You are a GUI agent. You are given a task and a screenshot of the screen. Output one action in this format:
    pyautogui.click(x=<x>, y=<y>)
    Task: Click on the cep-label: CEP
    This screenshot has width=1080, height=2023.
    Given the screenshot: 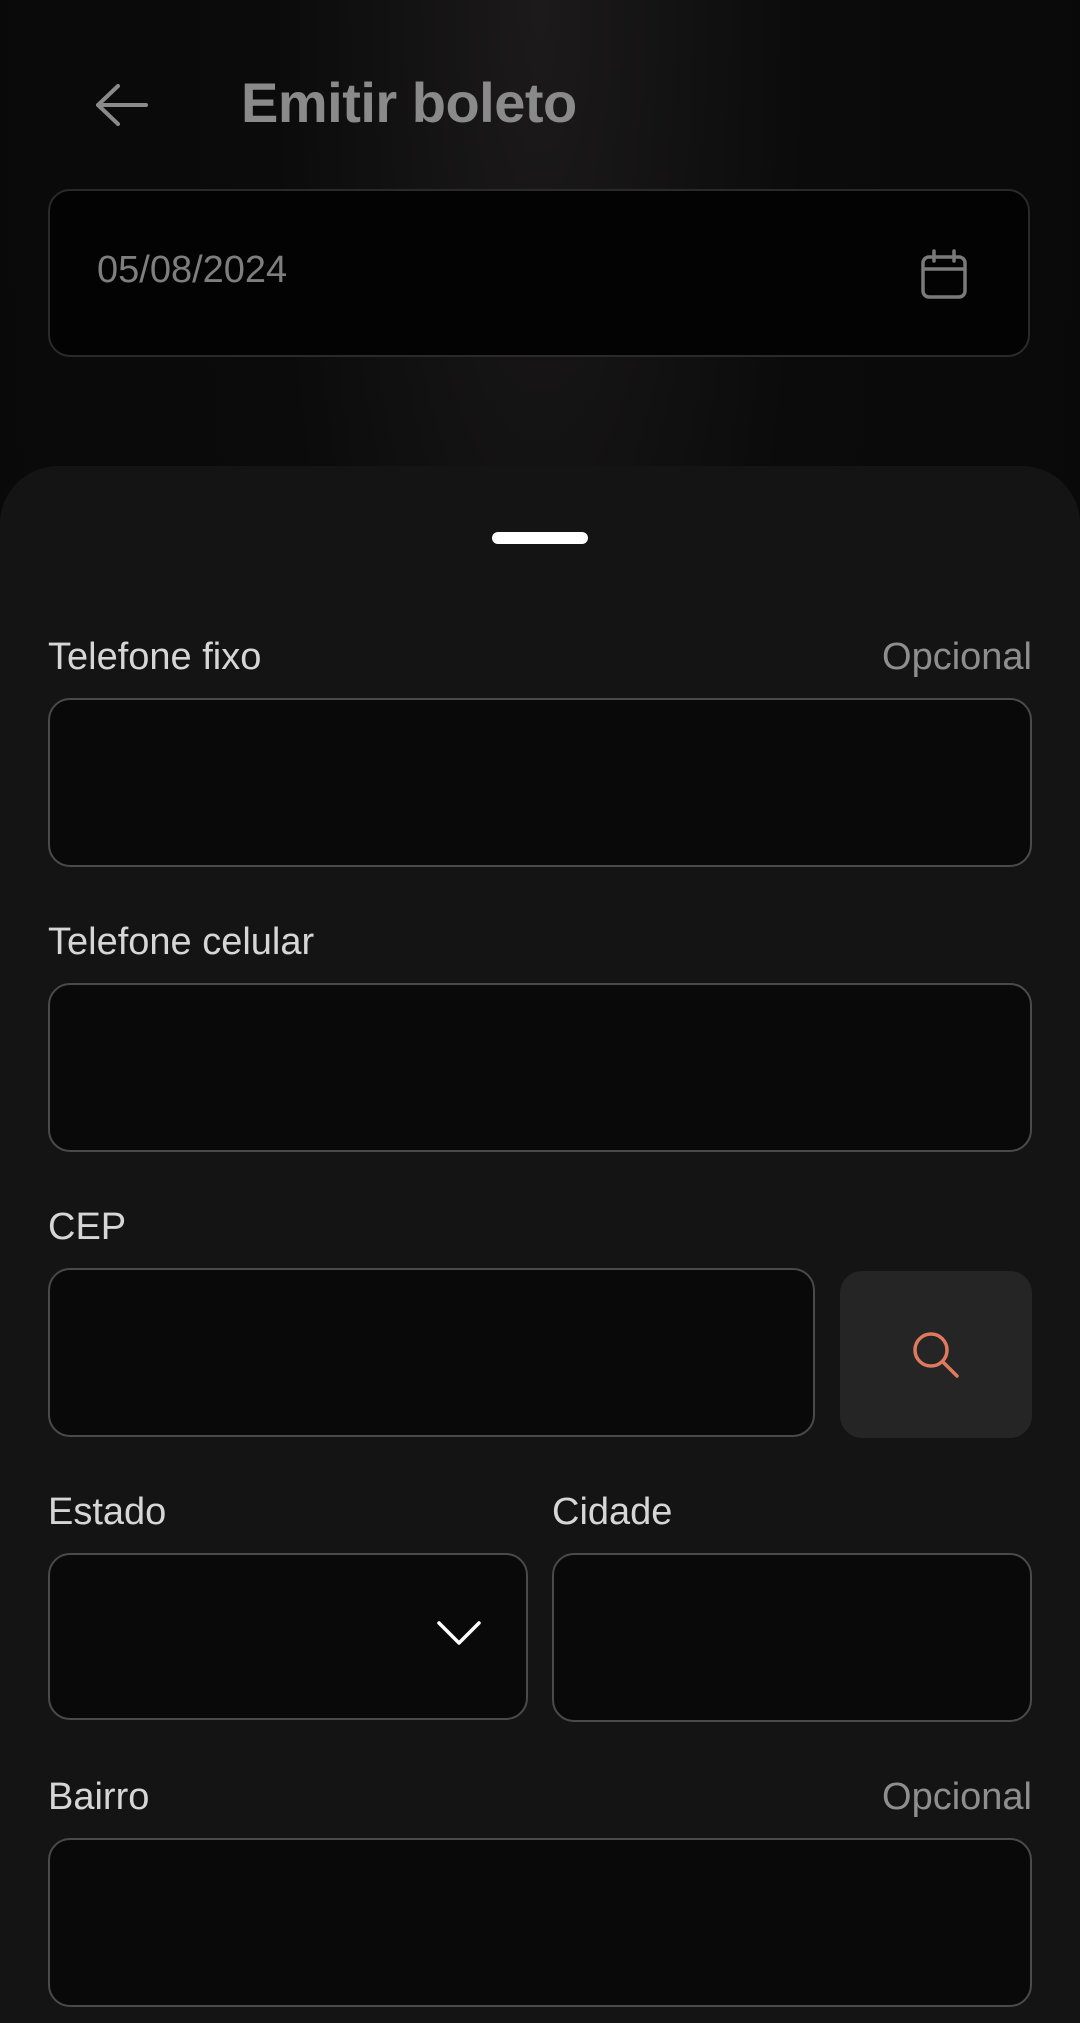 What is the action you would take?
    pyautogui.click(x=87, y=1227)
    